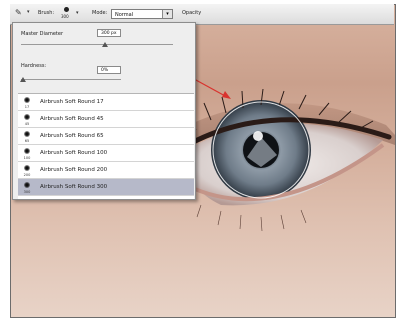  I want to click on master-diameter-field: 300 px, so click(109, 33).